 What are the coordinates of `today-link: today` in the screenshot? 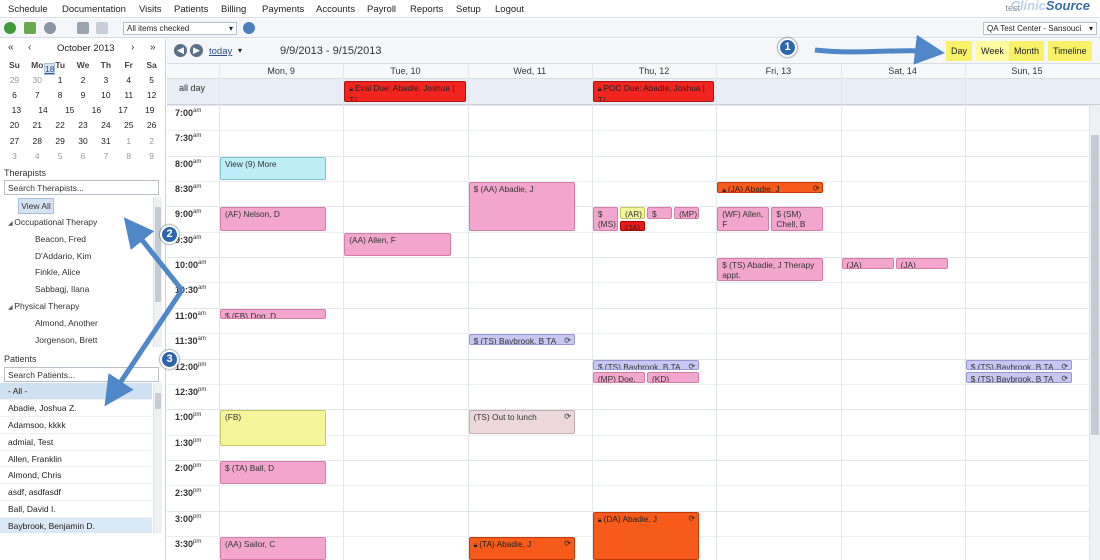 It's located at (220, 51).